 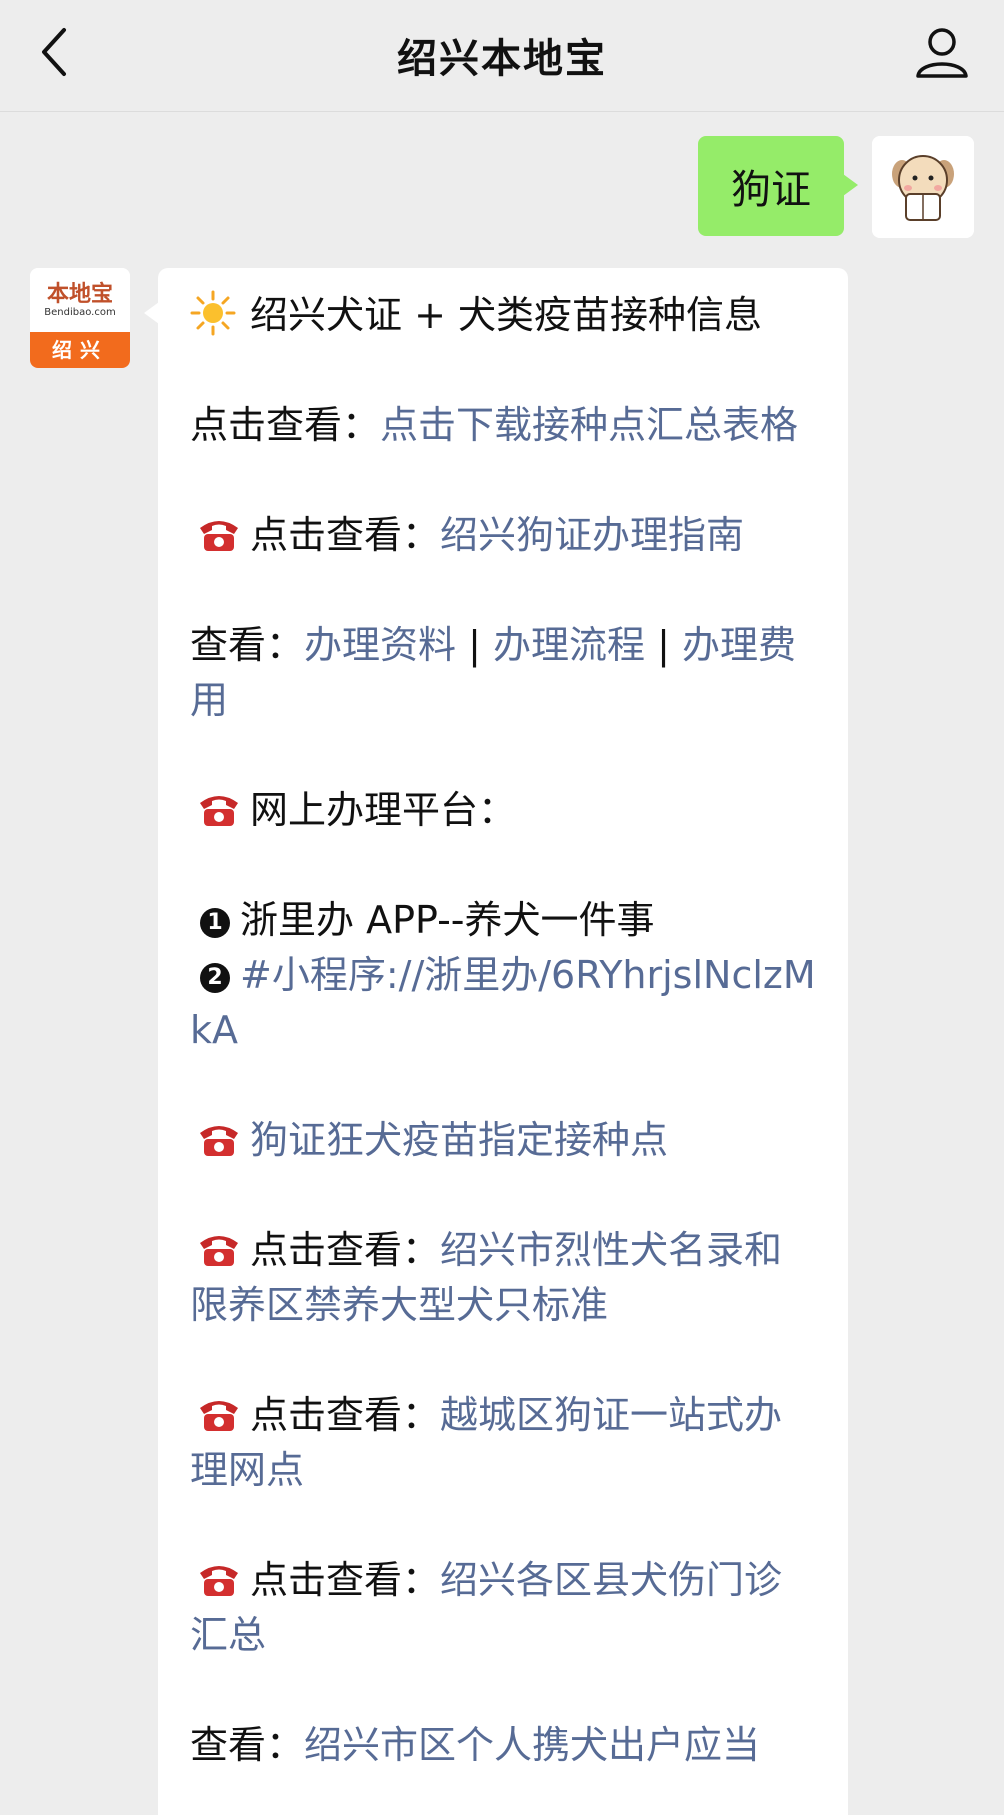 I want to click on list-item: 点击查看：绍兴市烈性犬名录和限养区禁养大型犬只标准, so click(x=503, y=1278).